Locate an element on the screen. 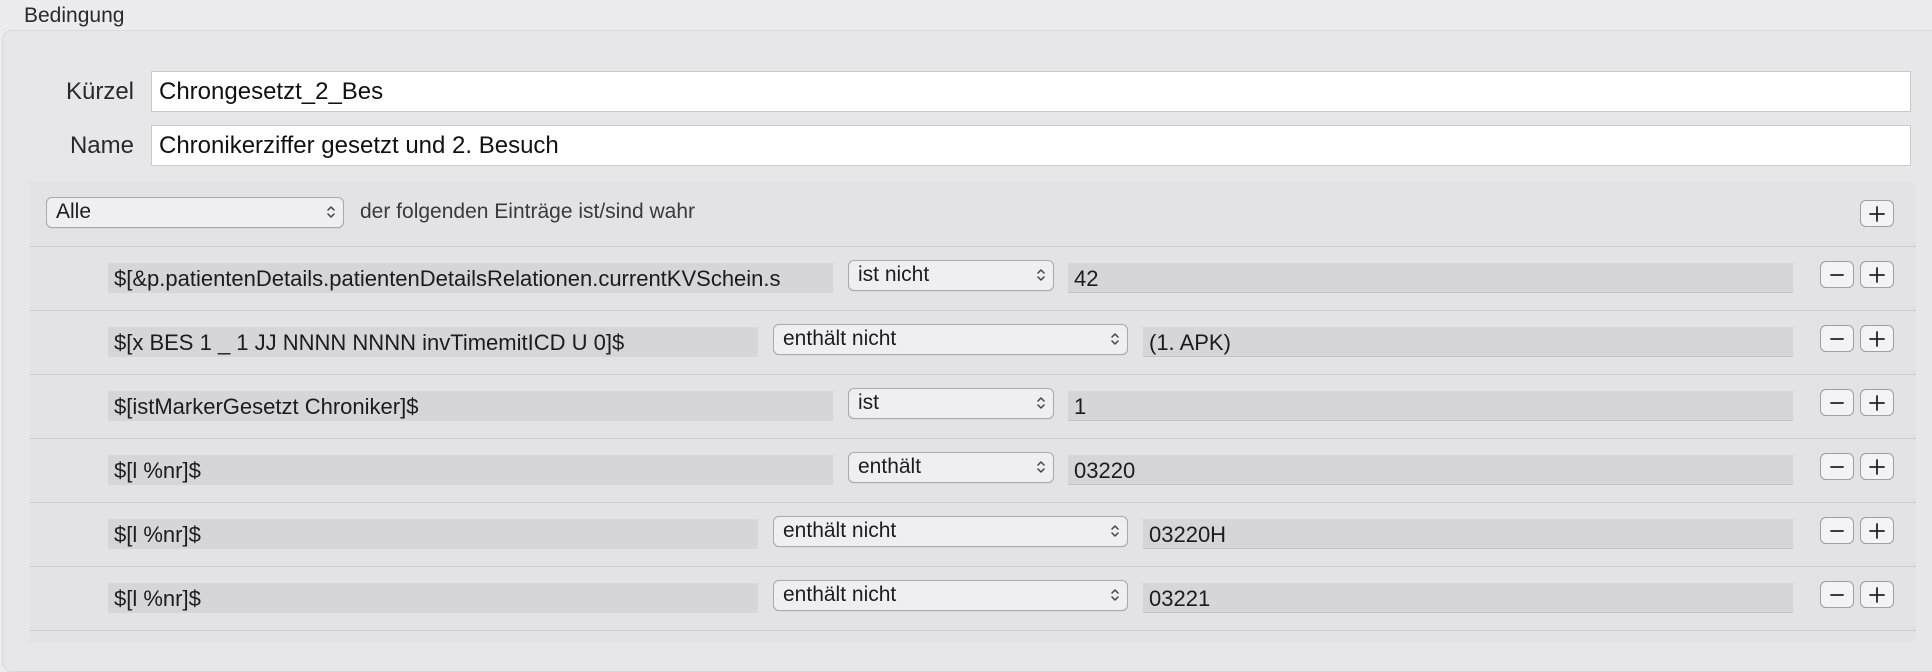 The image size is (1932, 672). rule-value-field: 42 is located at coordinates (1430, 278).